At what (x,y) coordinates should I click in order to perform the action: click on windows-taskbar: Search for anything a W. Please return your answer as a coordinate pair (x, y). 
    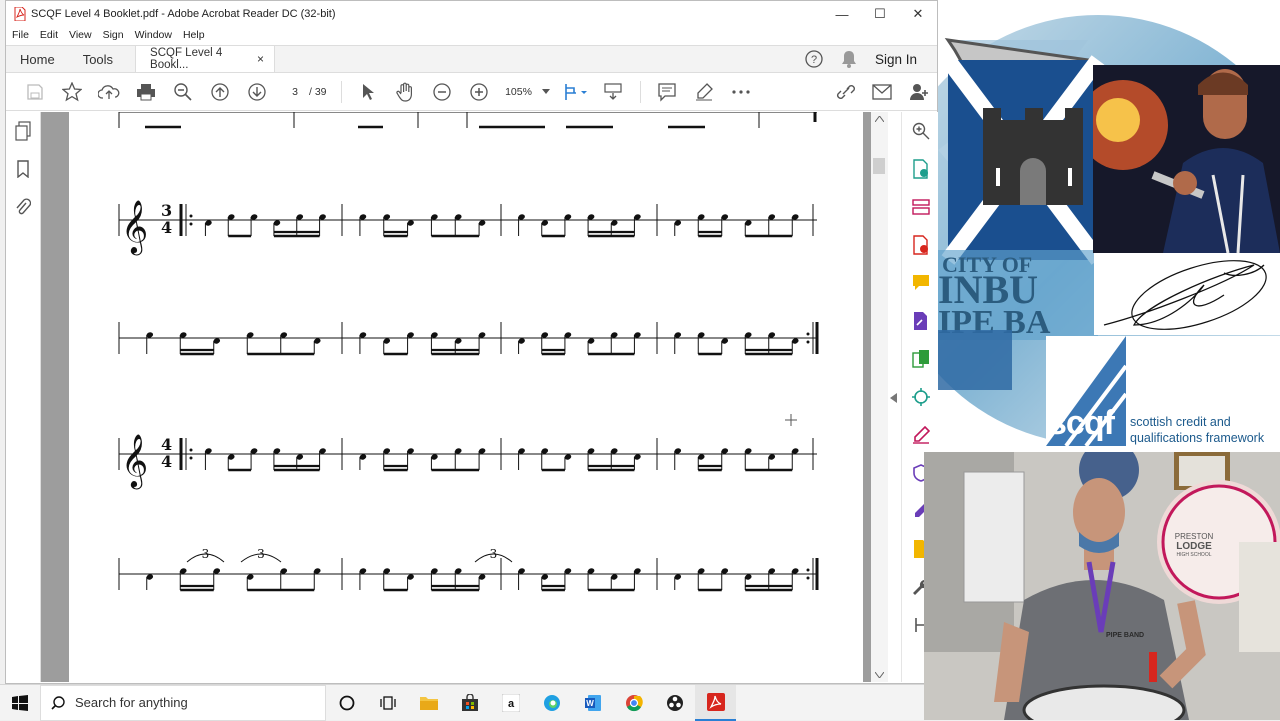
    Looking at the image, I should click on (462, 702).